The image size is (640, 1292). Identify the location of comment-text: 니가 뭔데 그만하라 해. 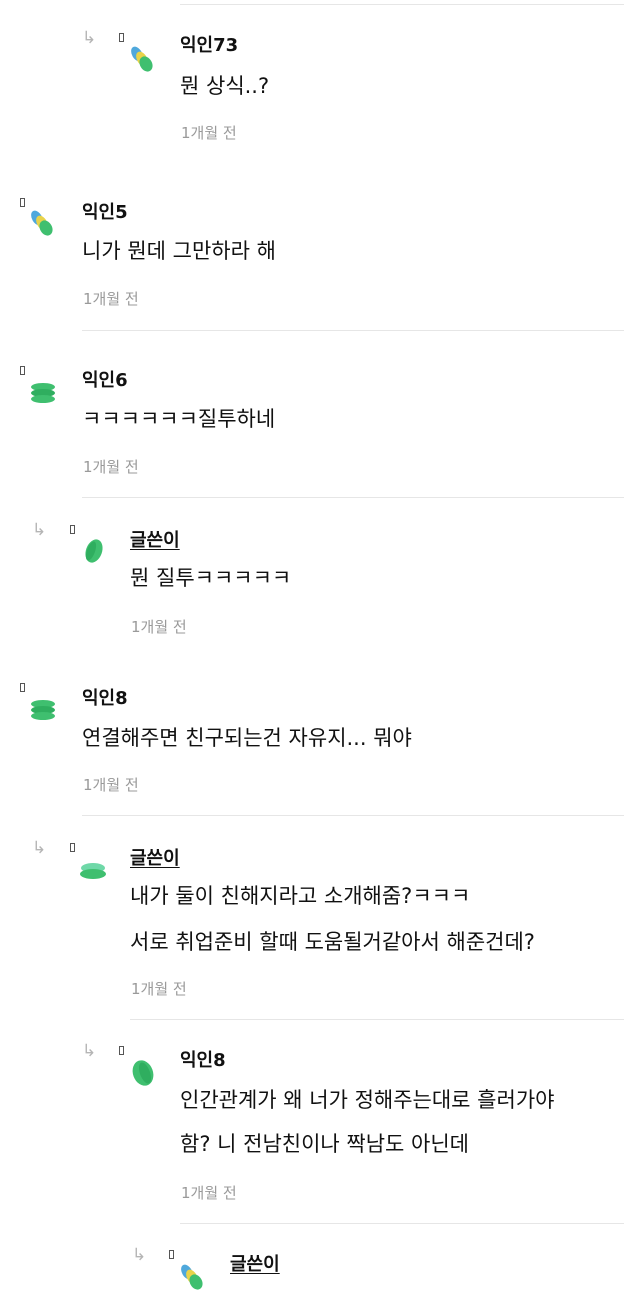
(179, 251).